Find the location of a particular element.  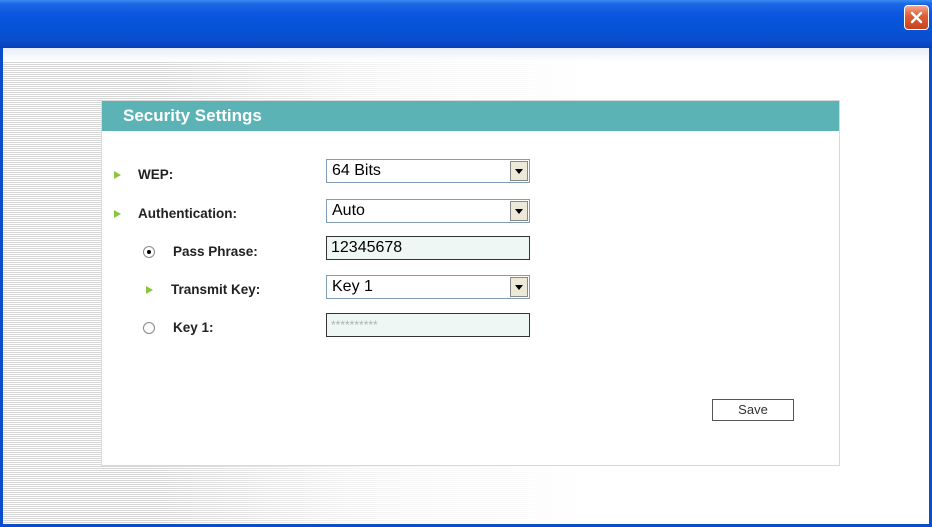

key1-row: Key 1: is located at coordinates (178, 327).